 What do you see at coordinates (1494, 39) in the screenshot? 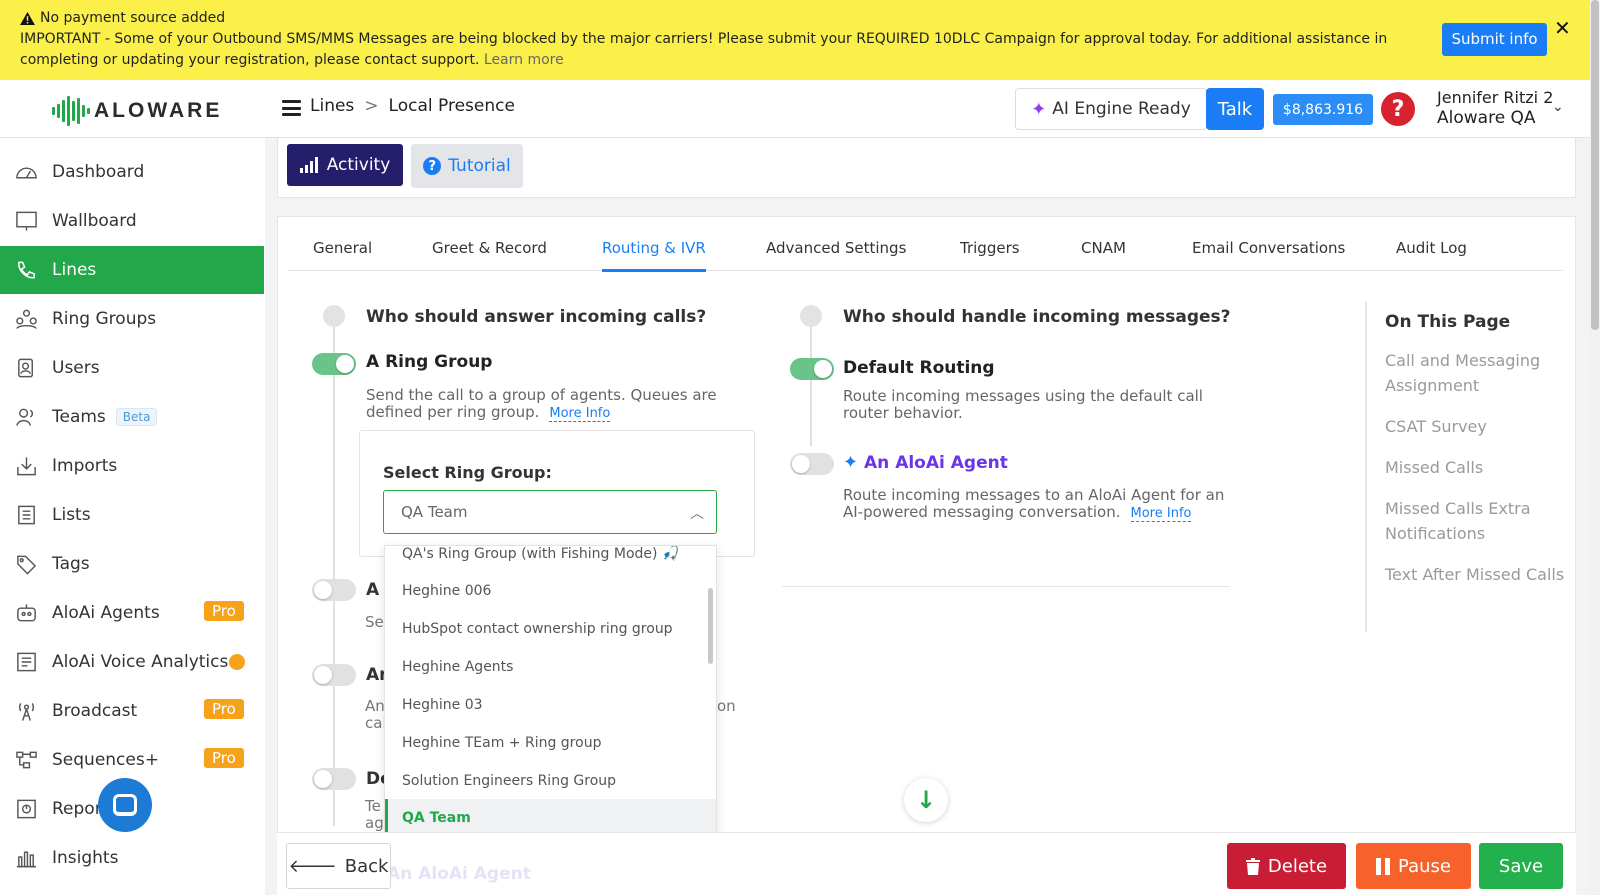
I see `submit-info-button: Submit info` at bounding box center [1494, 39].